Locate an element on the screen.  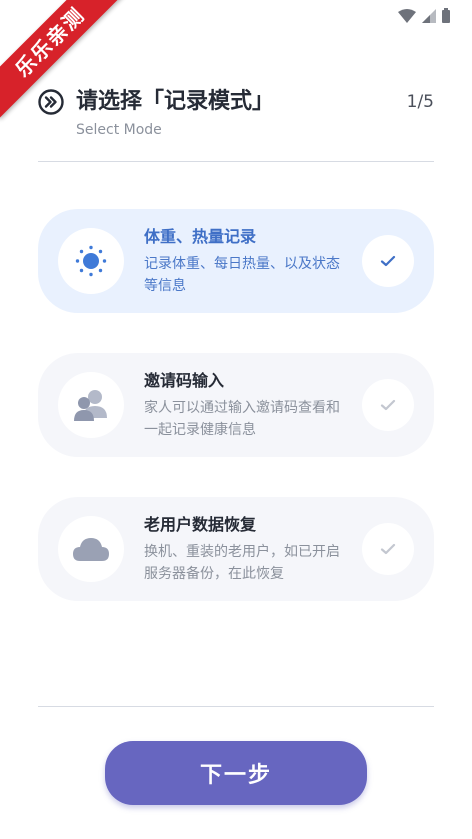
option-title: 老用户数据恢复 is located at coordinates (200, 524).